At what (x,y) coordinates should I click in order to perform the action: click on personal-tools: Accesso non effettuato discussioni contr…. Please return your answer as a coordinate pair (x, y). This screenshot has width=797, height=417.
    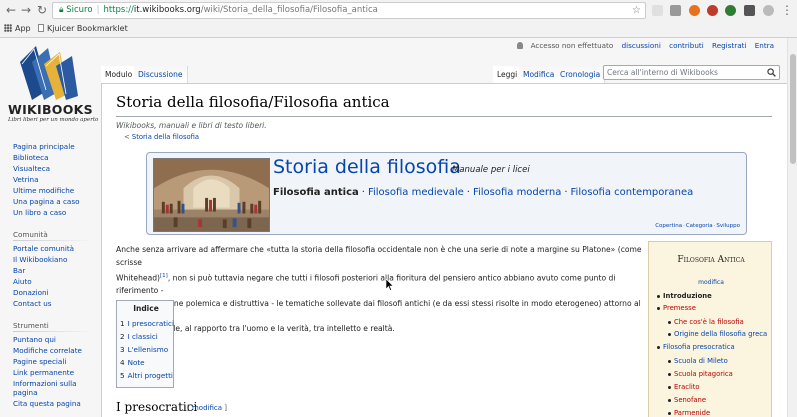
    Looking at the image, I should click on (639, 45).